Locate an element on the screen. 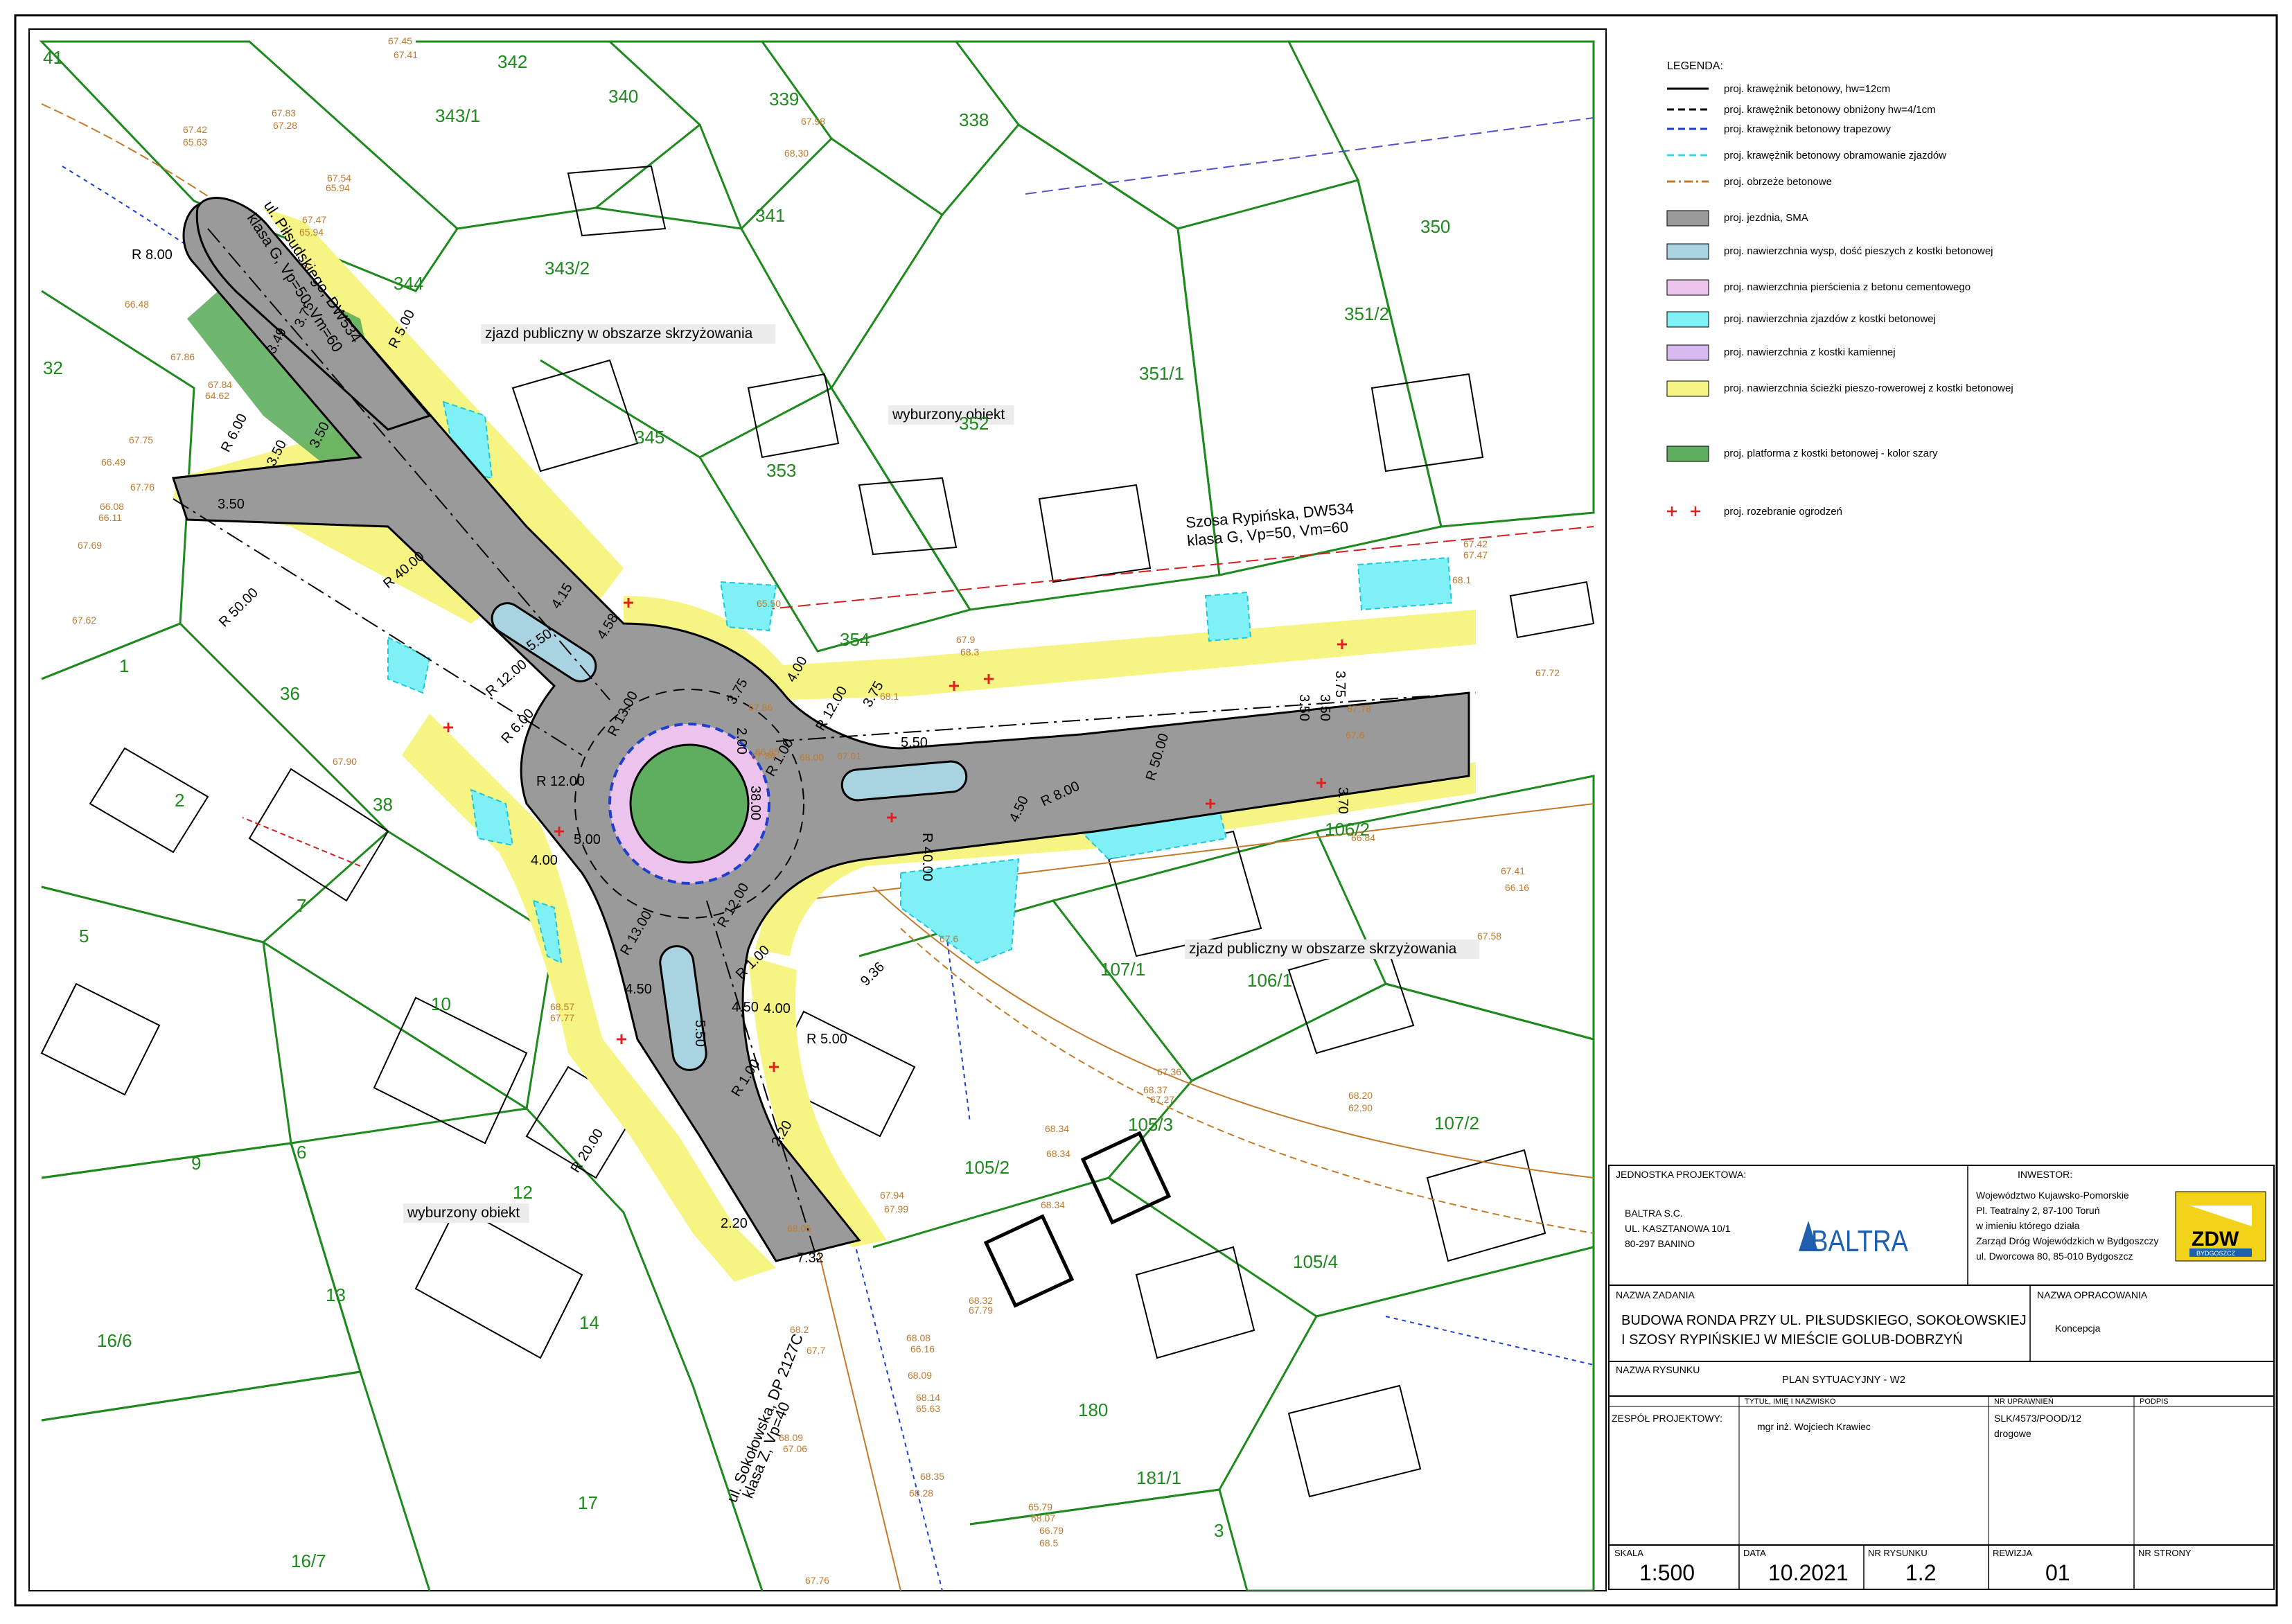 This screenshot has height=1624, width=2292. task-label: NAZWA ZADANIA is located at coordinates (1655, 1294).